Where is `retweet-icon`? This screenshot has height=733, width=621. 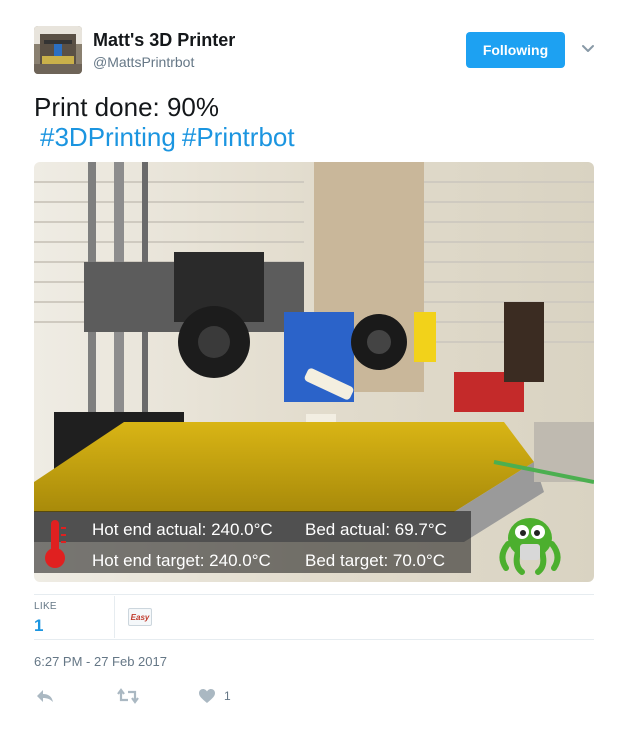
retweet-icon is located at coordinates (128, 696).